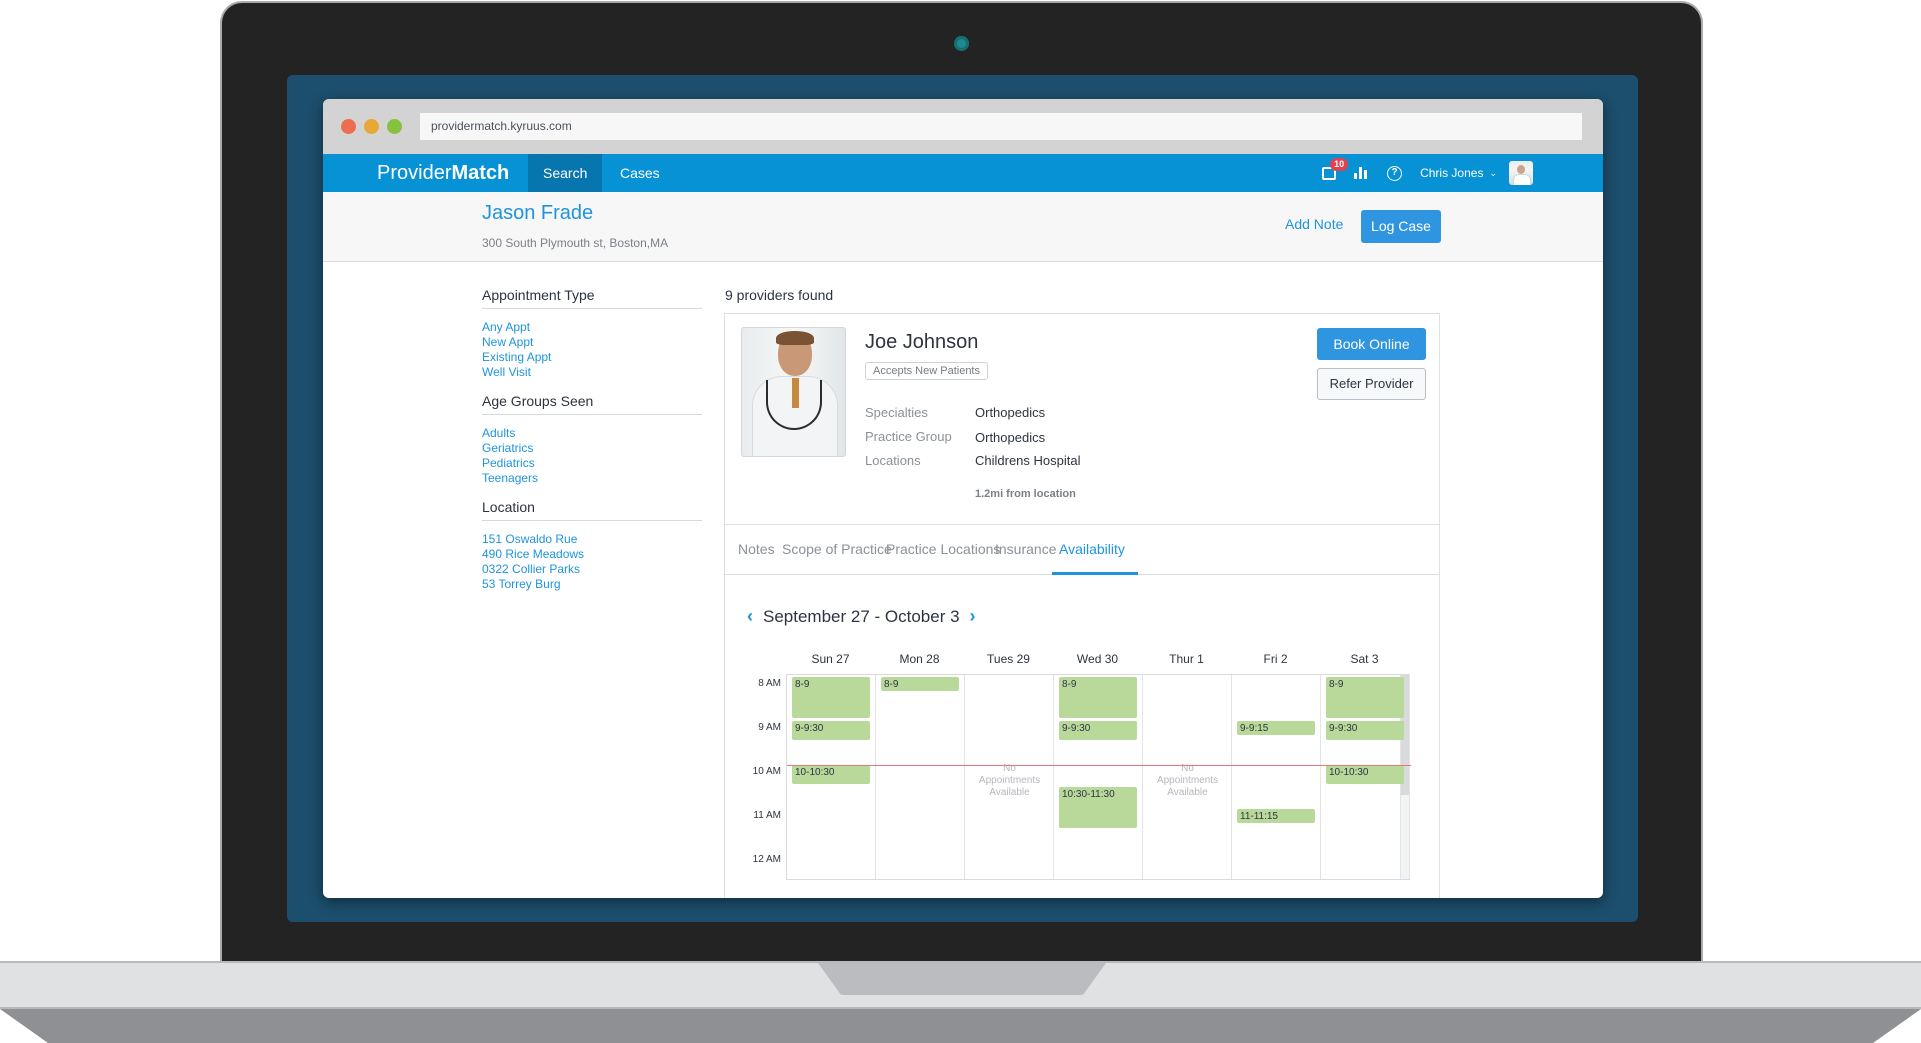 This screenshot has height=1043, width=1921. What do you see at coordinates (920, 777) in the screenshot?
I see `day-column: 8-9` at bounding box center [920, 777].